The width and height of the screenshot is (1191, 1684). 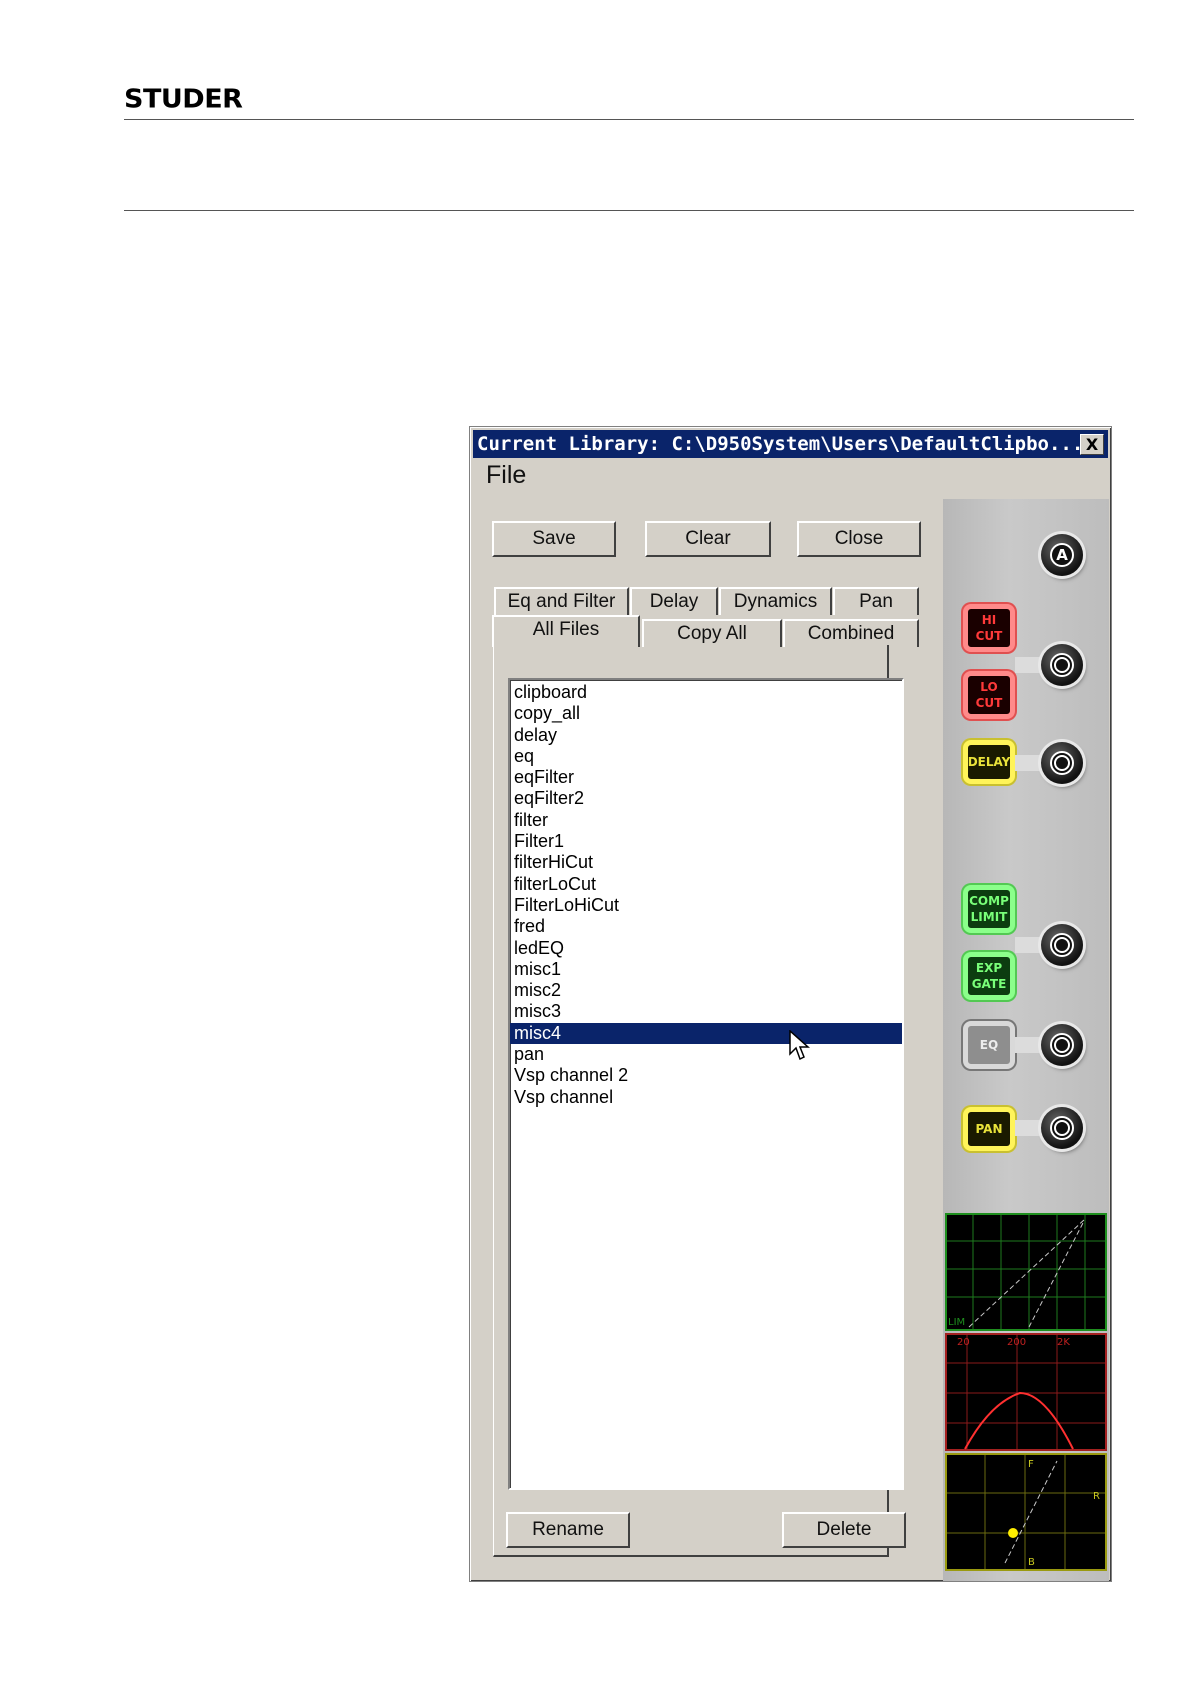 I want to click on pan-label: PAN, so click(x=989, y=1129).